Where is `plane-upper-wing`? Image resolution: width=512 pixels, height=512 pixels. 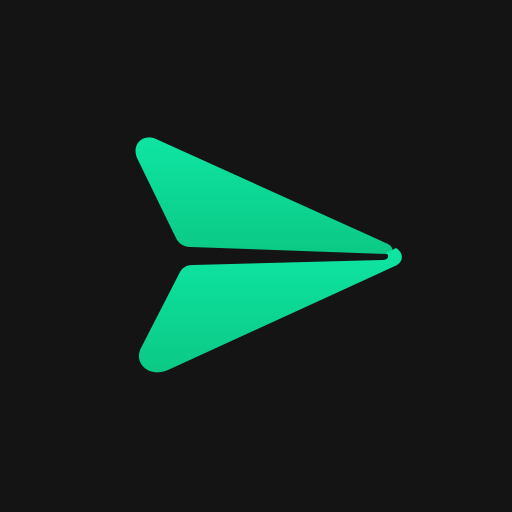 plane-upper-wing is located at coordinates (264, 195).